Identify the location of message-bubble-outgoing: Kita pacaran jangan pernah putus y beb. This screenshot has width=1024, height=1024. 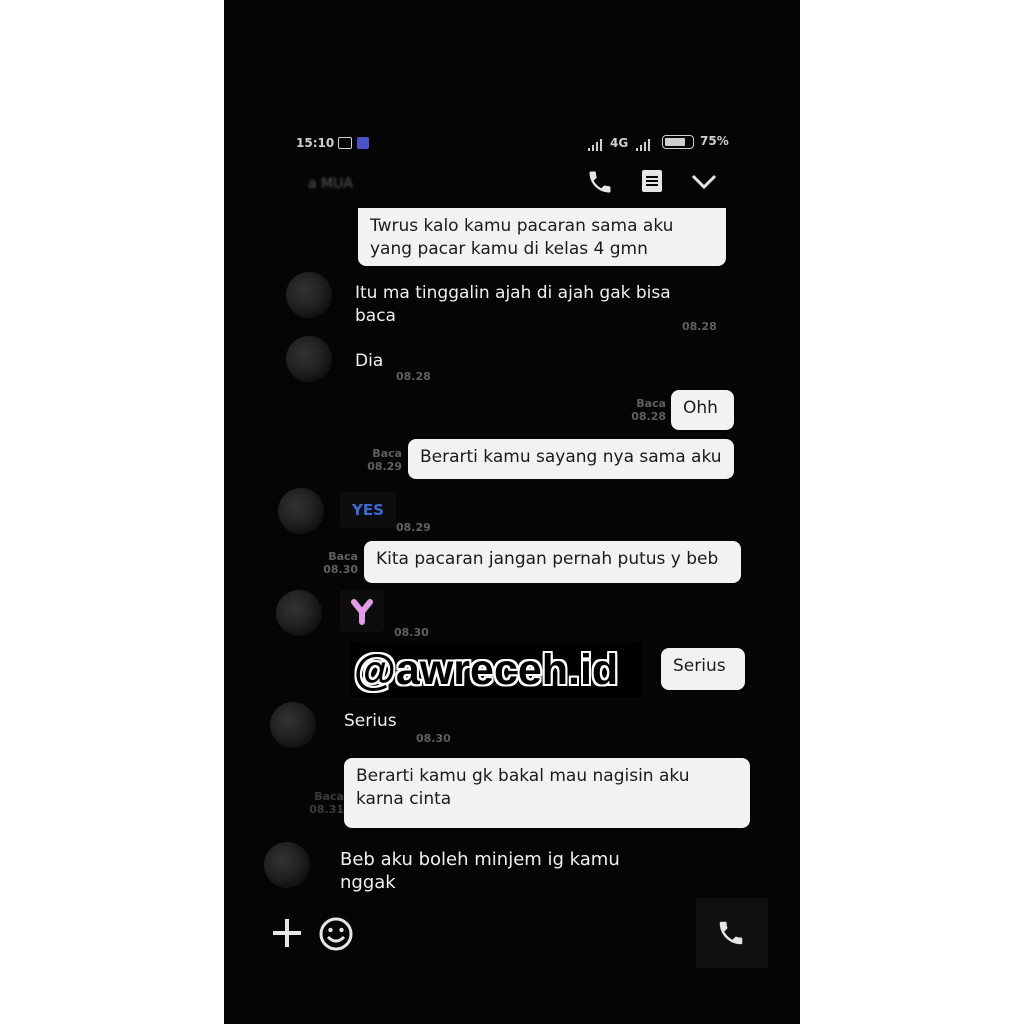
(552, 562).